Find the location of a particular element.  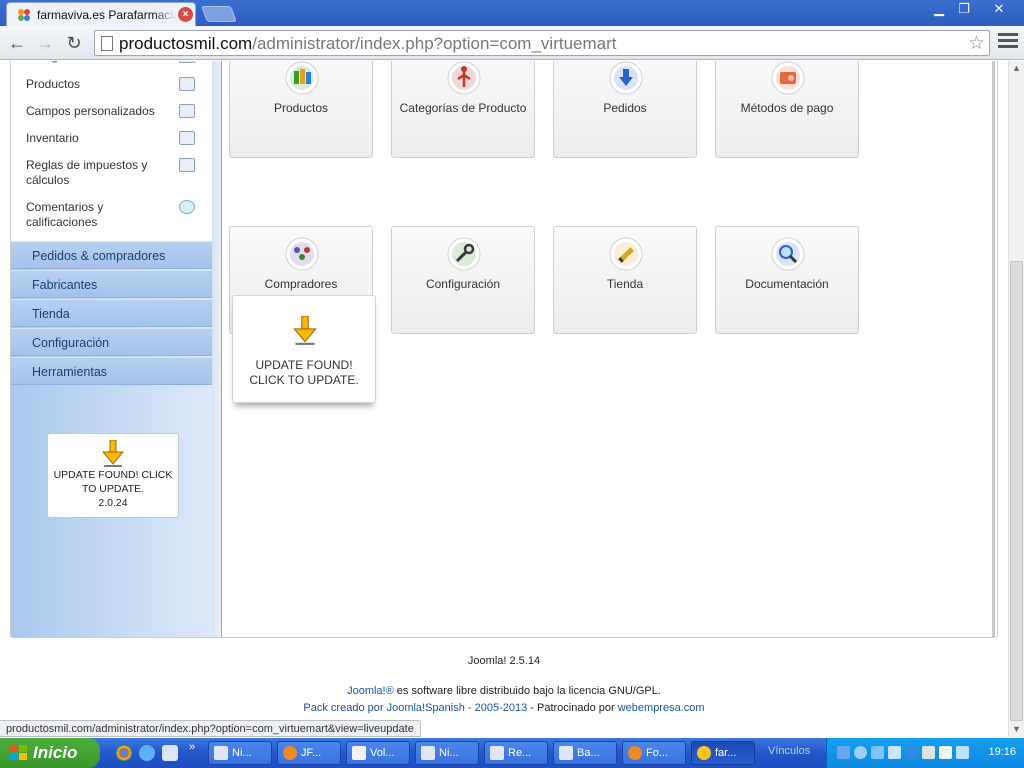

tile-products: Productos is located at coordinates (301, 109).